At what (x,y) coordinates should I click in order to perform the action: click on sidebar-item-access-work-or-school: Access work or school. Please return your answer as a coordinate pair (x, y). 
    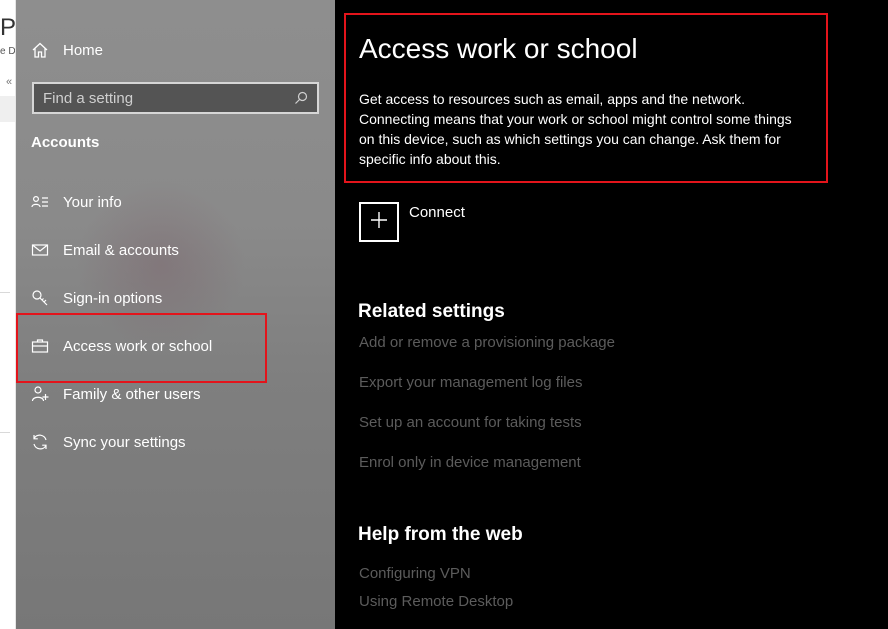
    Looking at the image, I should click on (175, 346).